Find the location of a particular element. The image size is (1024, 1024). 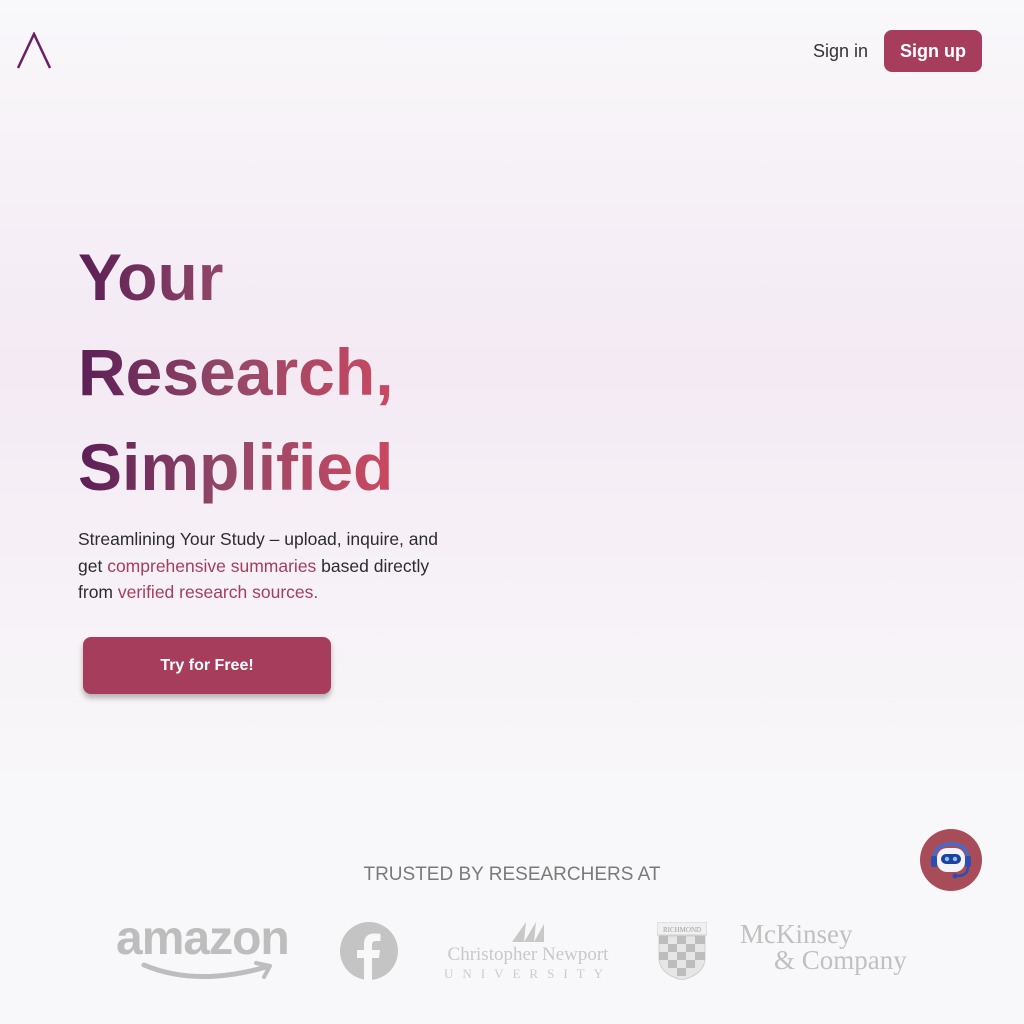

cnu-name: Christopher Newport is located at coordinates (528, 954).